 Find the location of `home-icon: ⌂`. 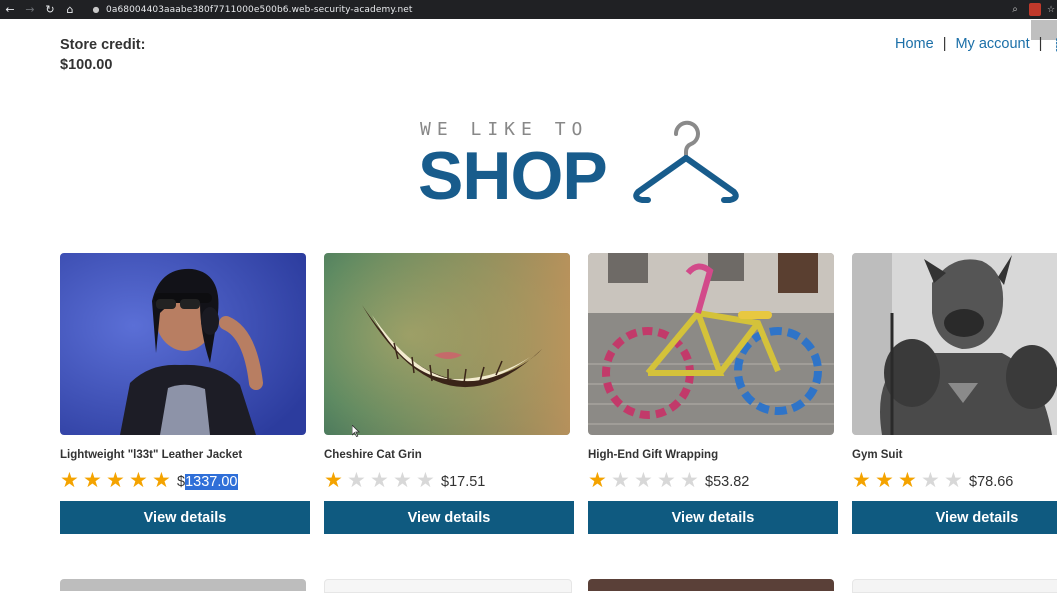

home-icon: ⌂ is located at coordinates (70, 9).